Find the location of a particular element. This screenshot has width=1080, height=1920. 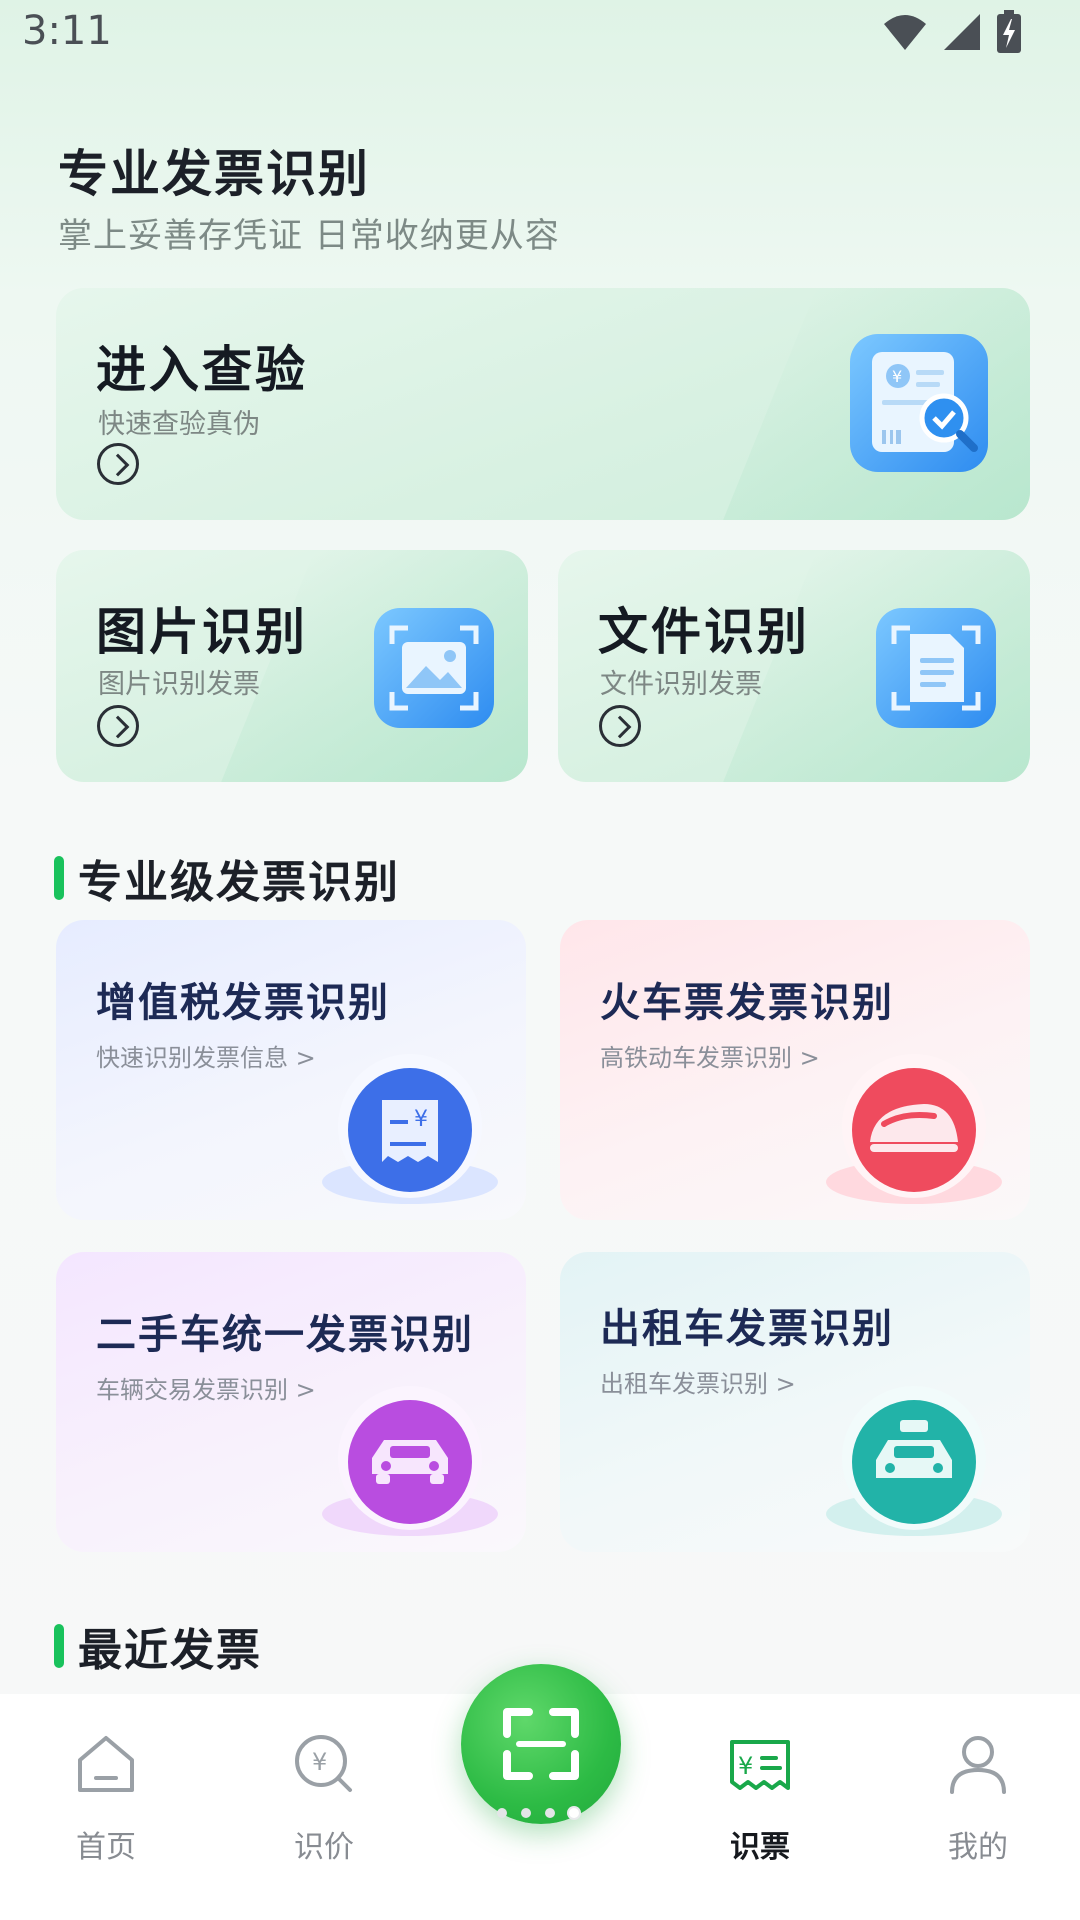

price-search-icon: ¥ is located at coordinates (323, 1763).